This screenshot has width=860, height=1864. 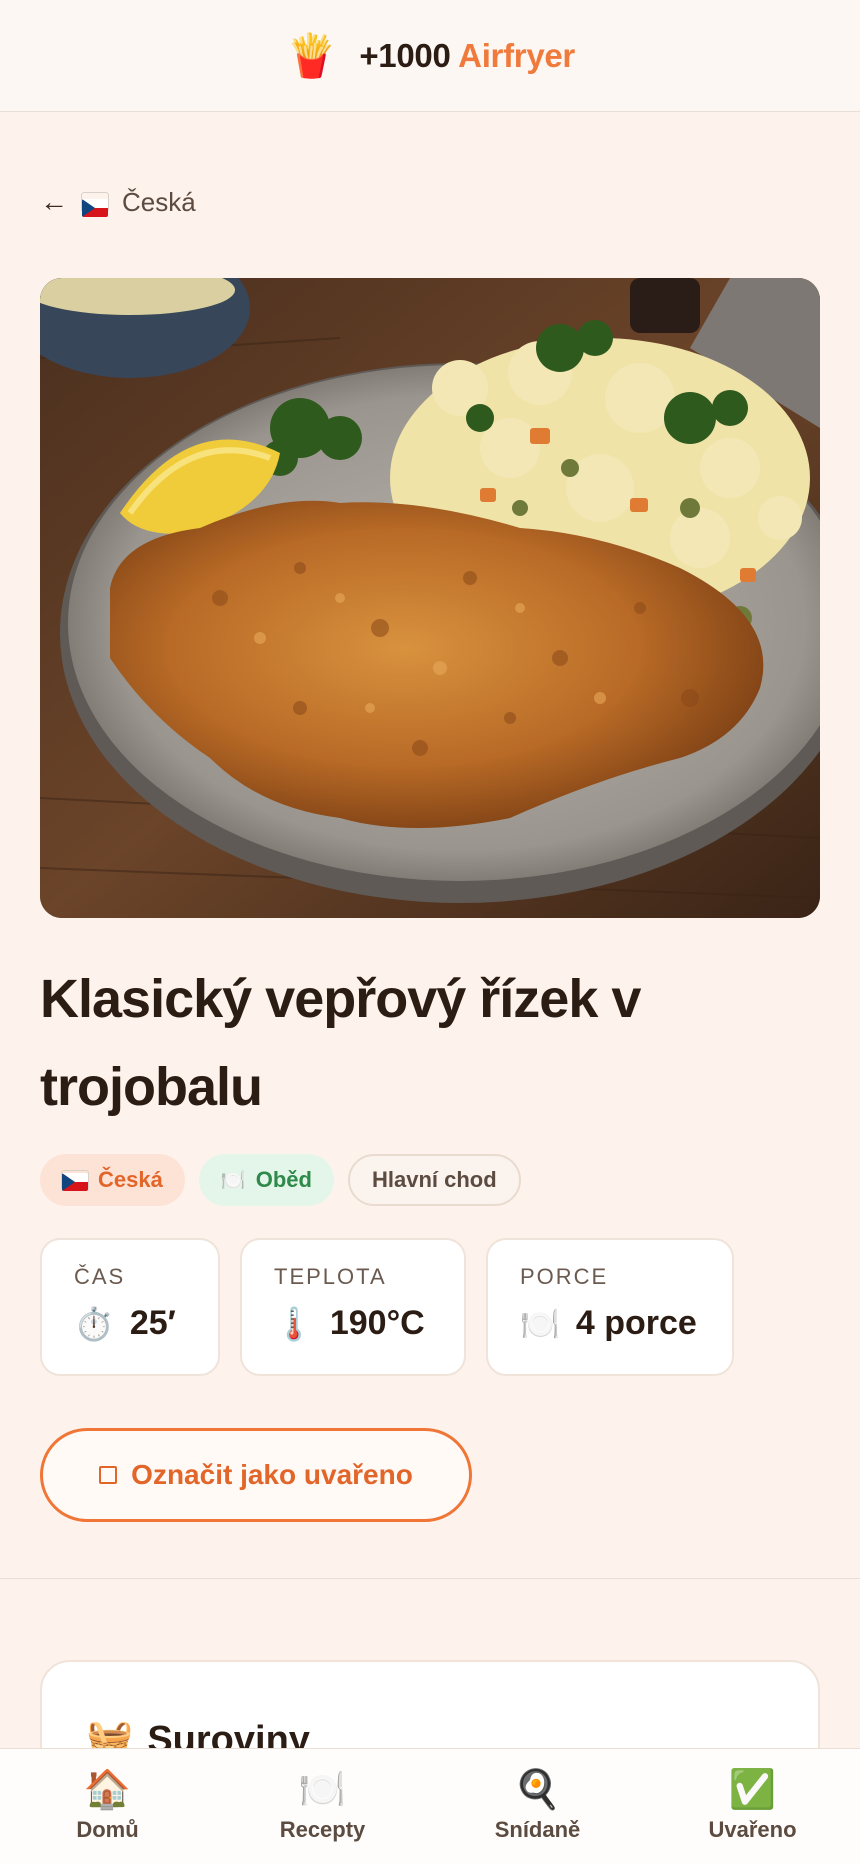 I want to click on tag-course-label: Hlavní chod, so click(x=434, y=1179).